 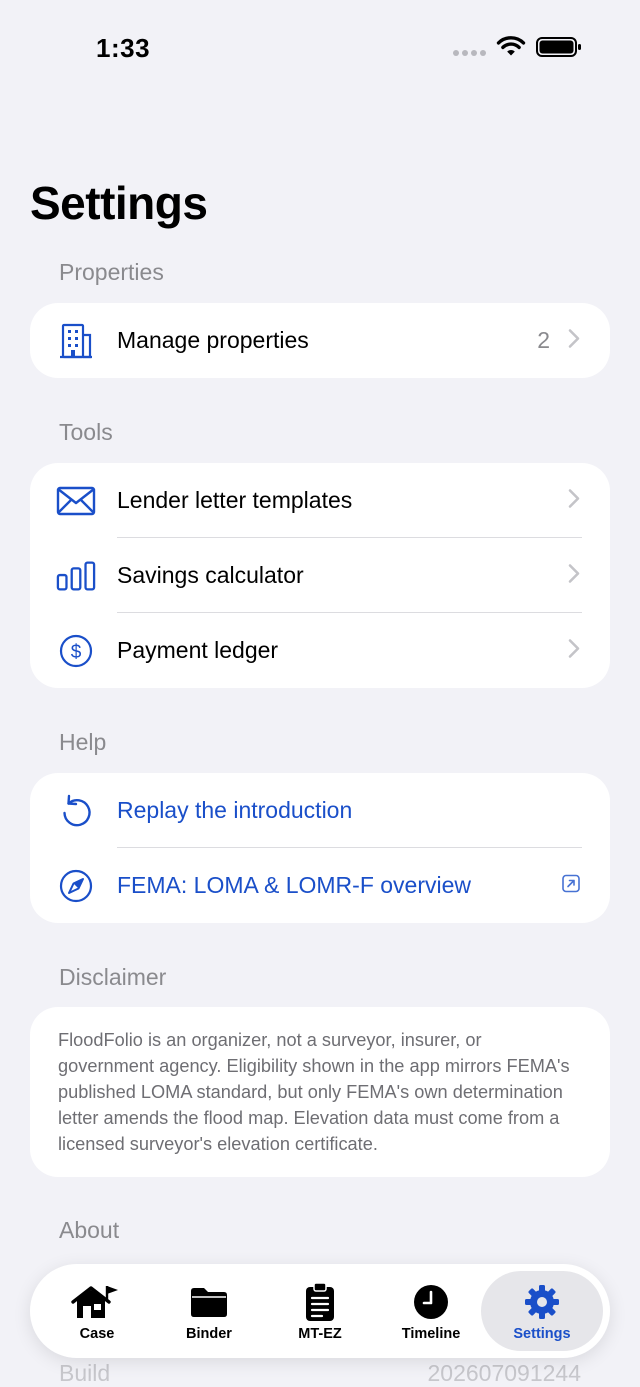 What do you see at coordinates (85, 1373) in the screenshot?
I see `build-label: Build` at bounding box center [85, 1373].